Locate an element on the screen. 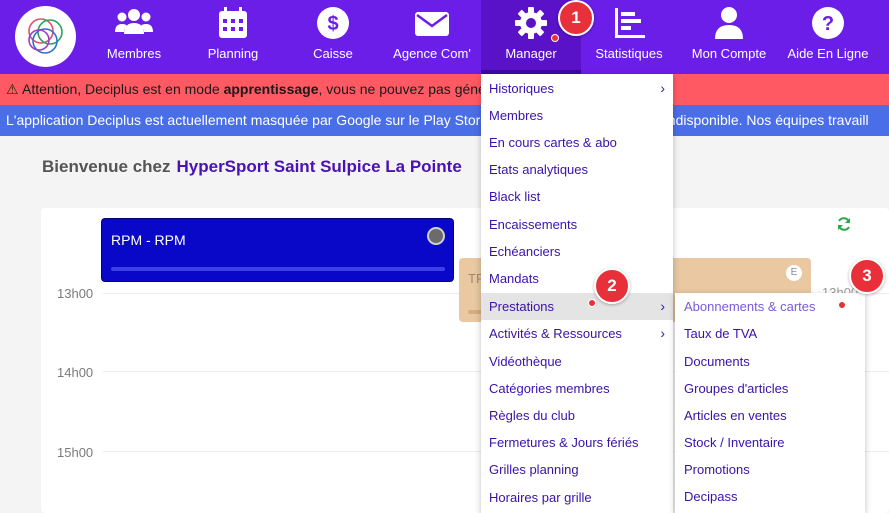  app-logo is located at coordinates (45, 36).